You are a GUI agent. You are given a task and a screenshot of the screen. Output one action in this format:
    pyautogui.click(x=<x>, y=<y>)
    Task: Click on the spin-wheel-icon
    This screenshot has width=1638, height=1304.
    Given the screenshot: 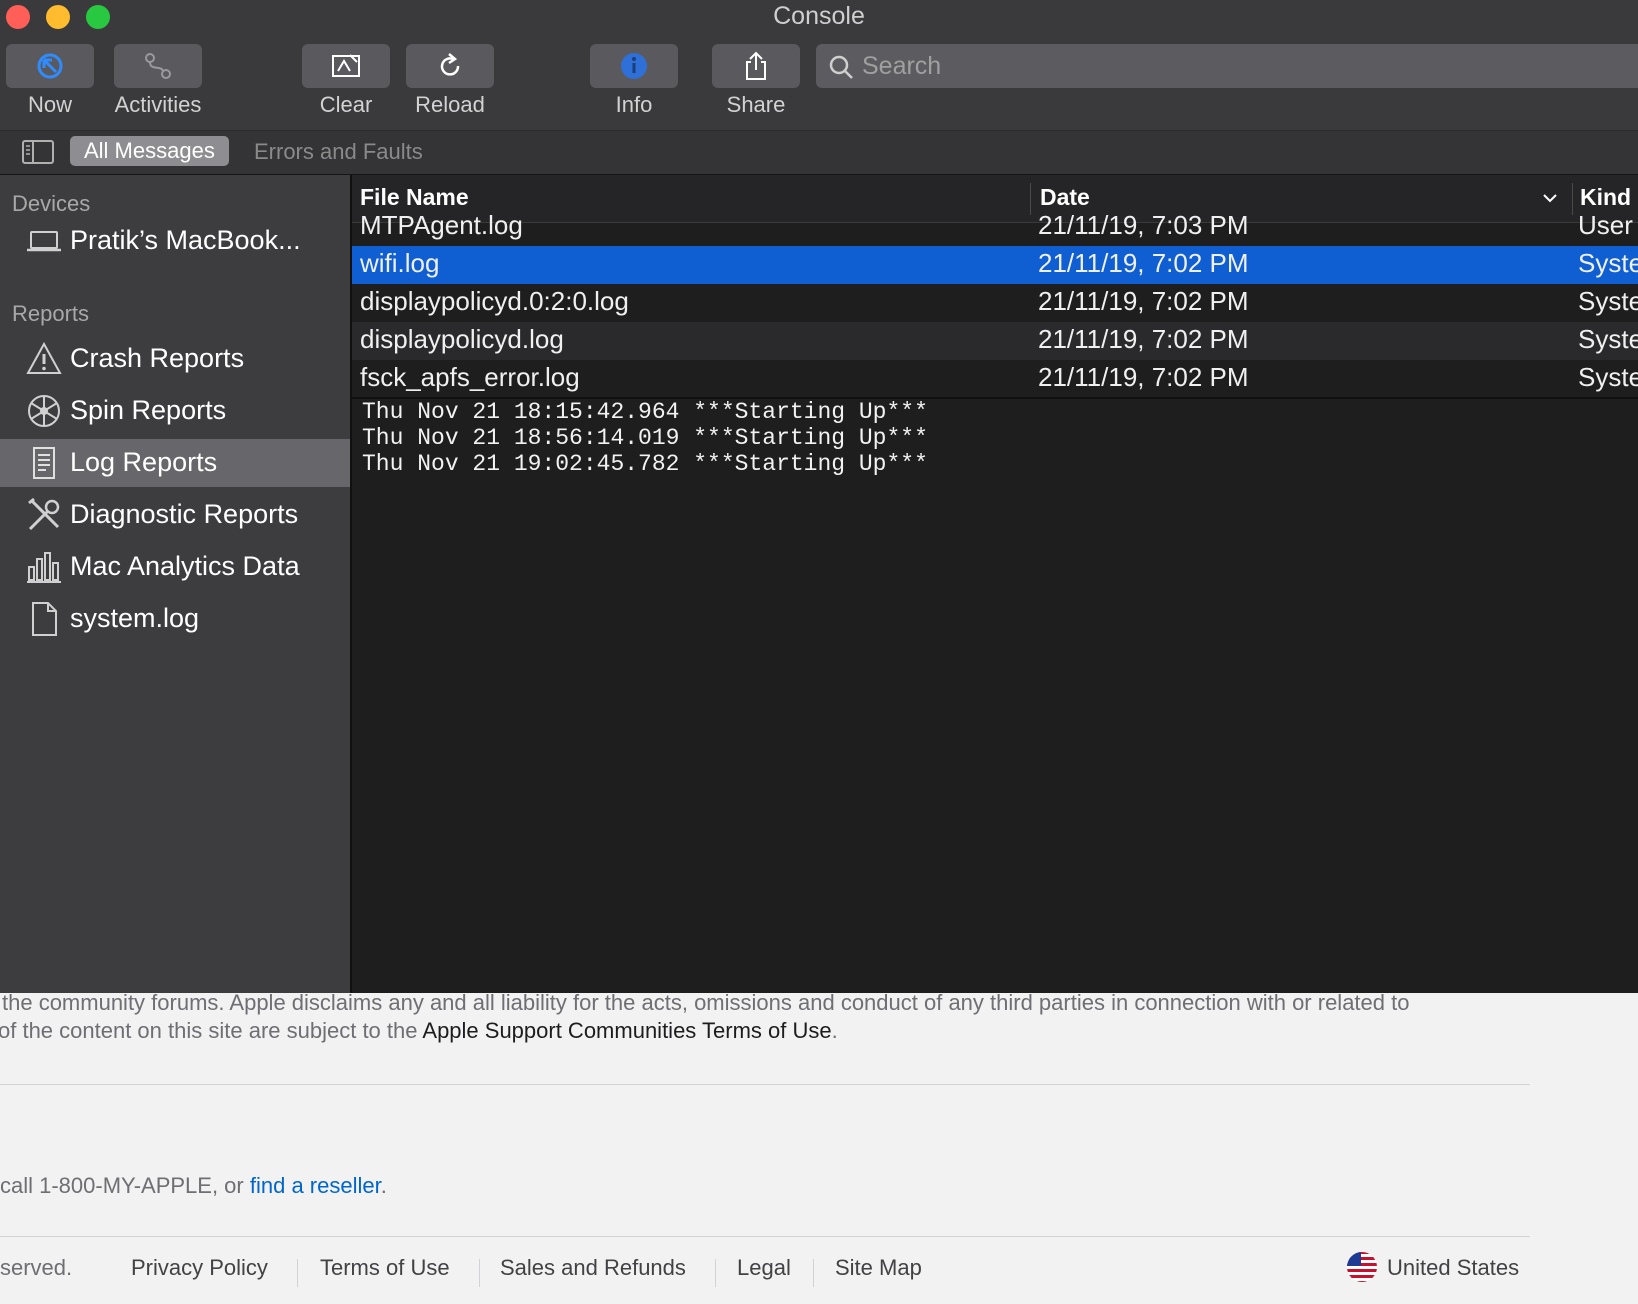 What is the action you would take?
    pyautogui.click(x=44, y=411)
    